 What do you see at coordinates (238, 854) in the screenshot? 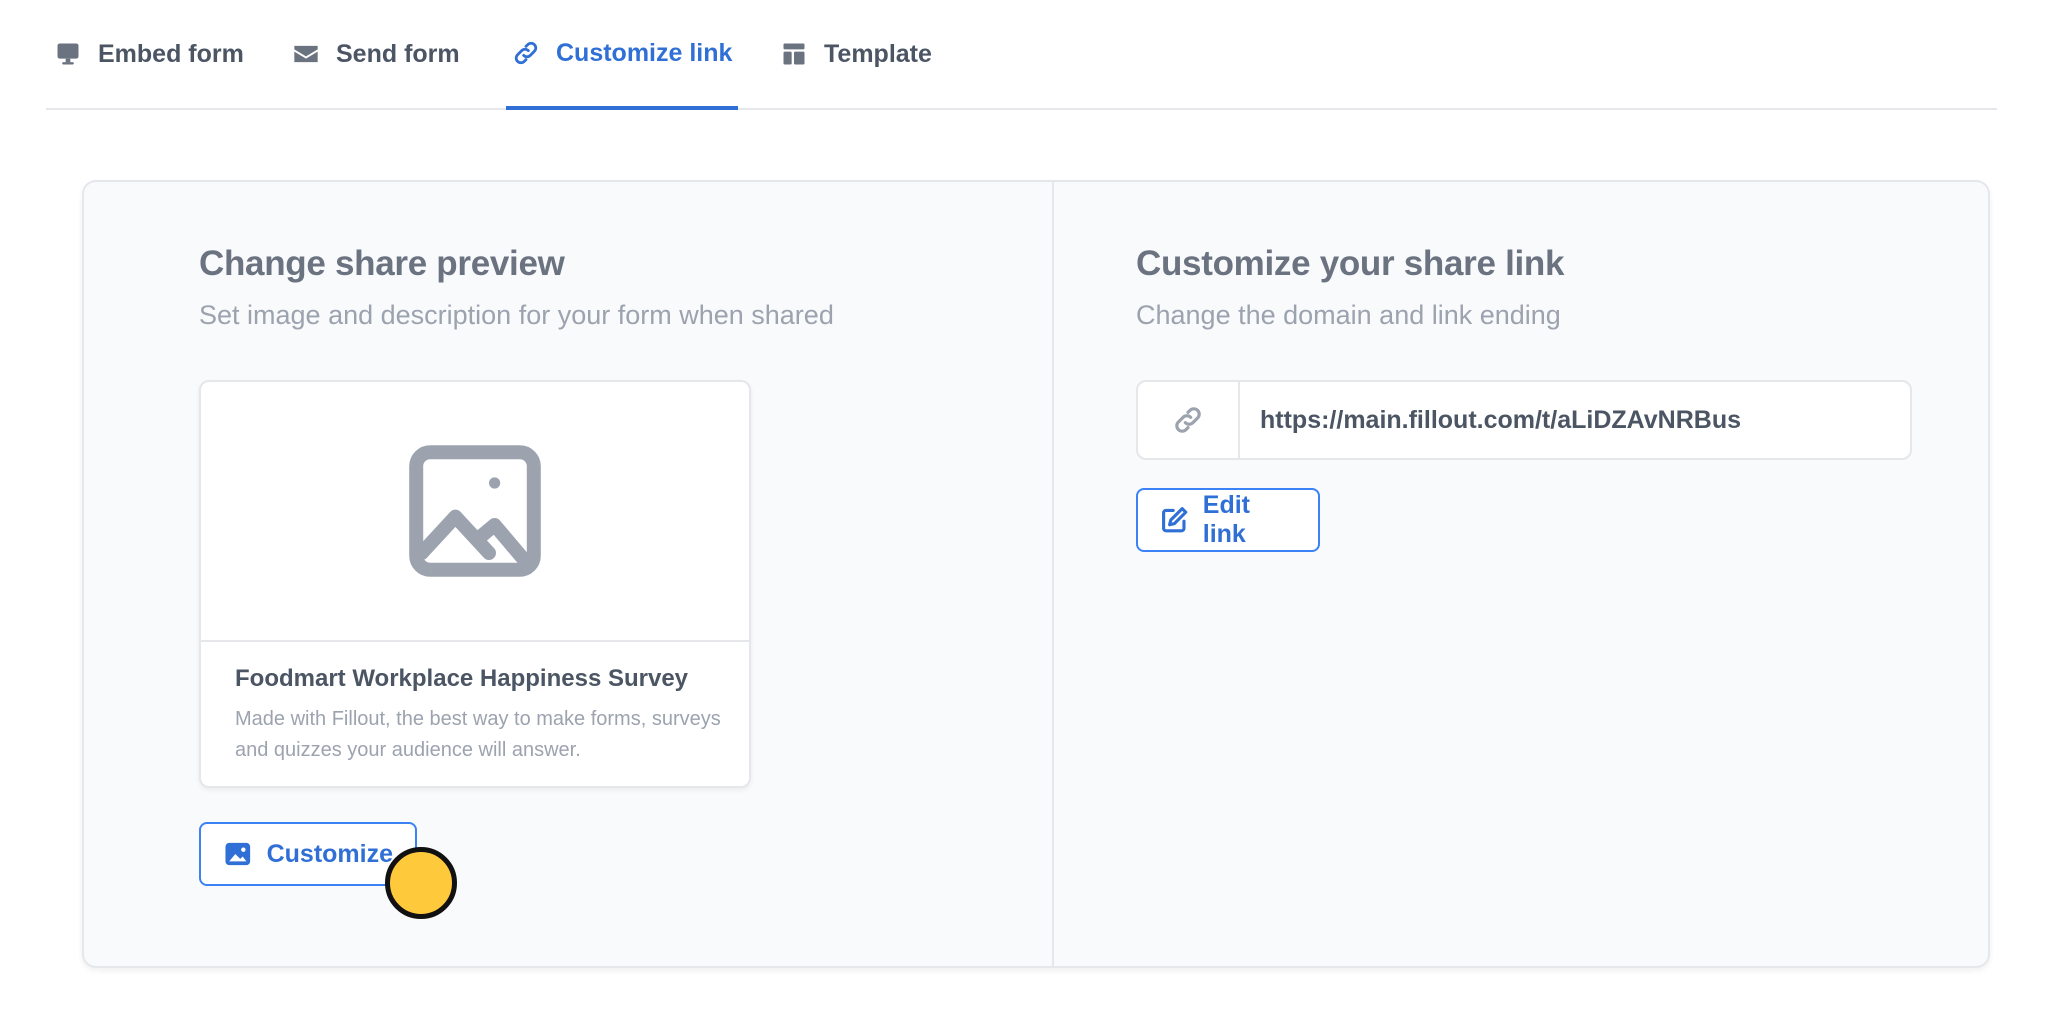
I see `image-icon` at bounding box center [238, 854].